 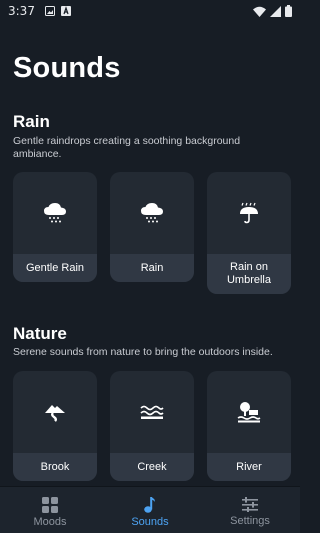 What do you see at coordinates (65, 11) in the screenshot?
I see `font-notification-icon` at bounding box center [65, 11].